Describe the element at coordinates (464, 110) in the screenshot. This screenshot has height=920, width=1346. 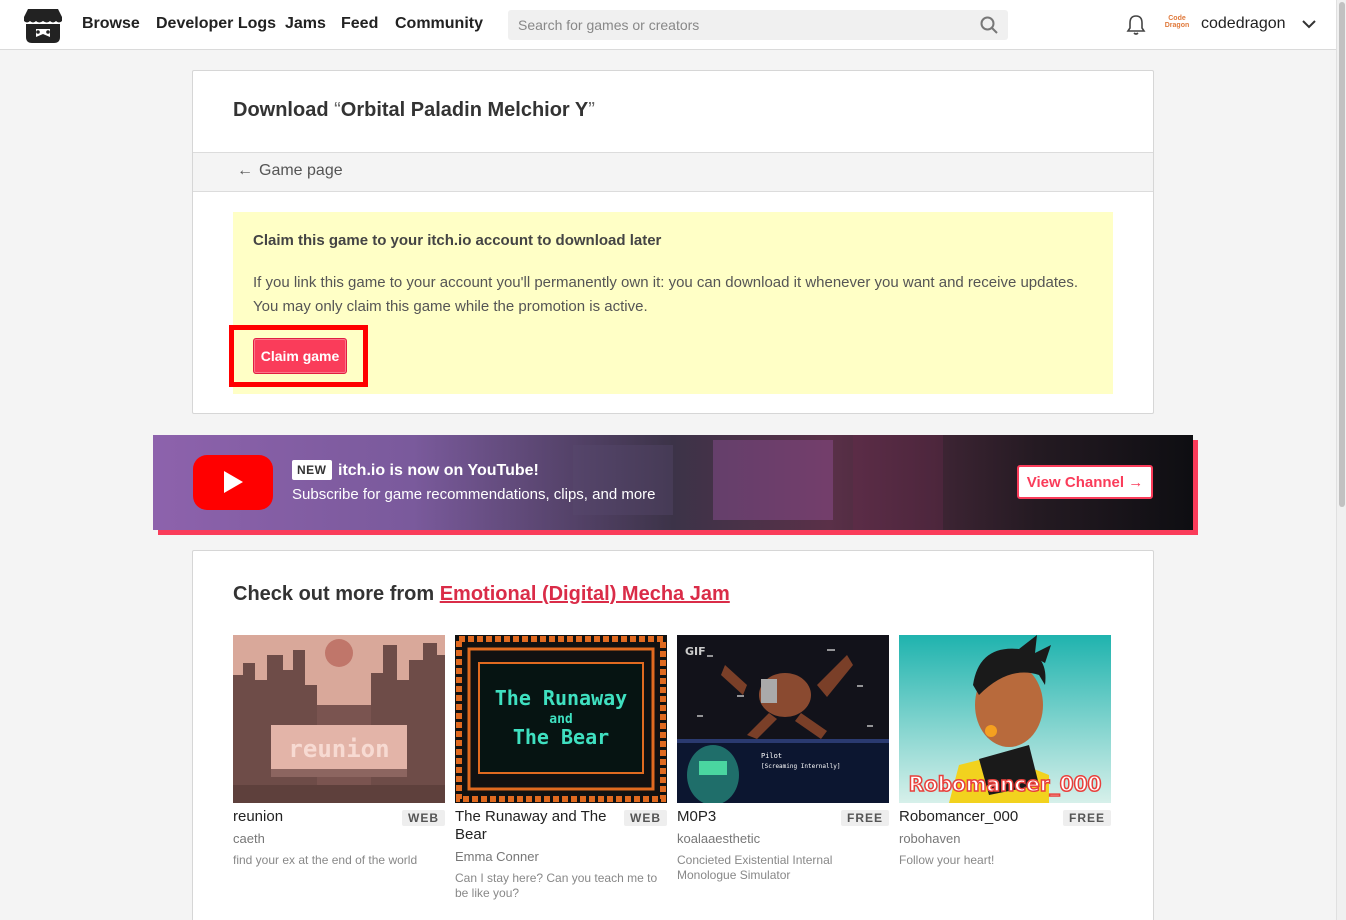
I see `game-name: Orbital Paladin Melchior Y` at that location.